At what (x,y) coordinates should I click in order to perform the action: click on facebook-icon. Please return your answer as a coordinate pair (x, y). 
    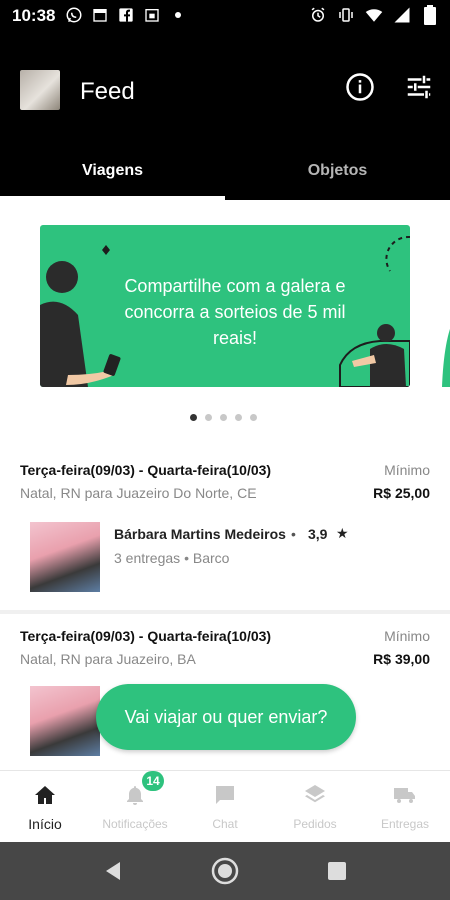
    Looking at the image, I should click on (126, 15).